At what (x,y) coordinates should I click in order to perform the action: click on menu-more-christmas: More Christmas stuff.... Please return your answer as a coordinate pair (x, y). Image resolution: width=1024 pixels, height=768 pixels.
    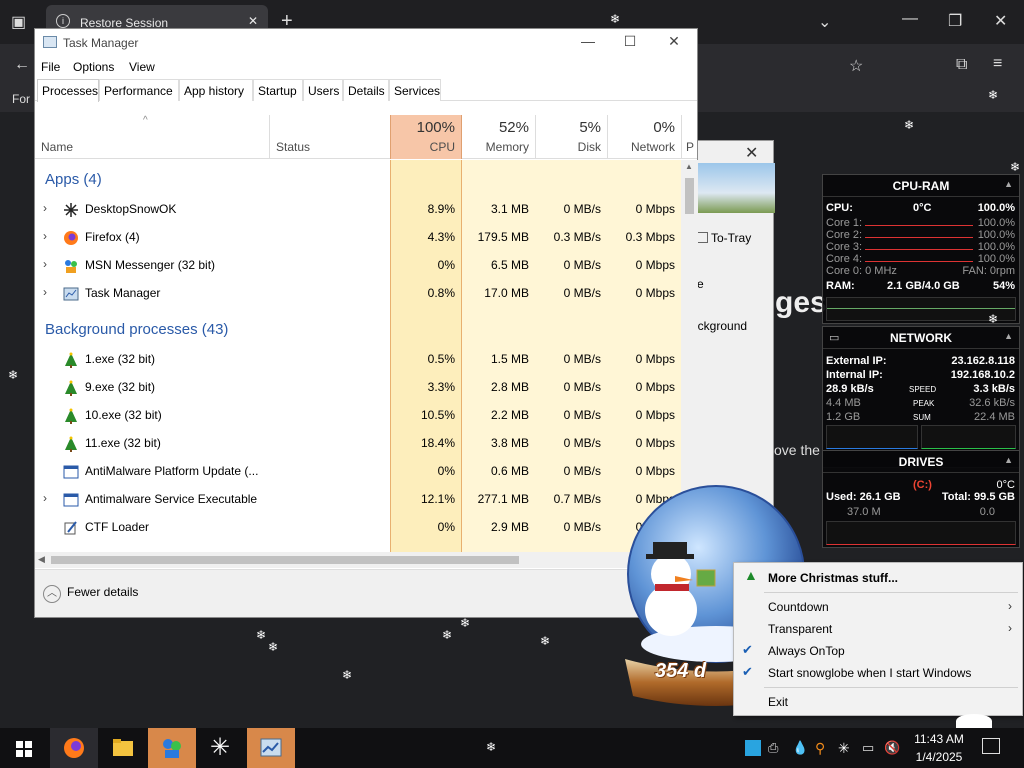
    Looking at the image, I should click on (833, 578).